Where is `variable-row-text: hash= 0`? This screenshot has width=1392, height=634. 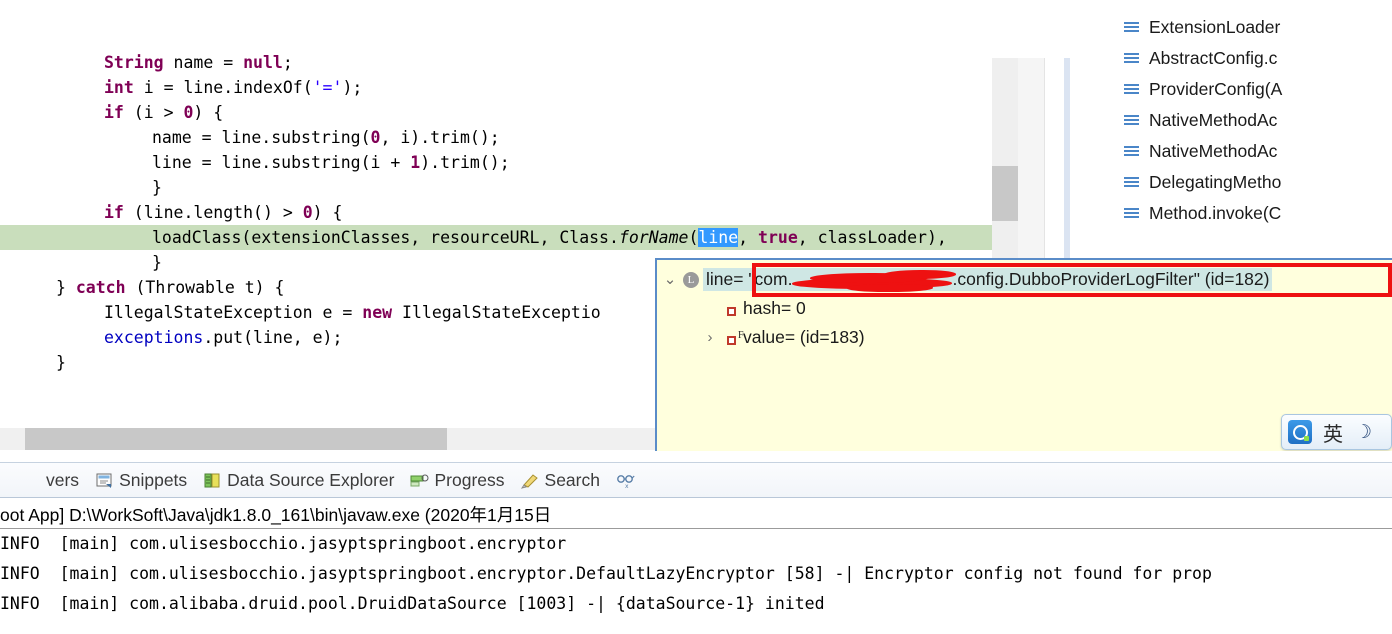 variable-row-text: hash= 0 is located at coordinates (774, 308).